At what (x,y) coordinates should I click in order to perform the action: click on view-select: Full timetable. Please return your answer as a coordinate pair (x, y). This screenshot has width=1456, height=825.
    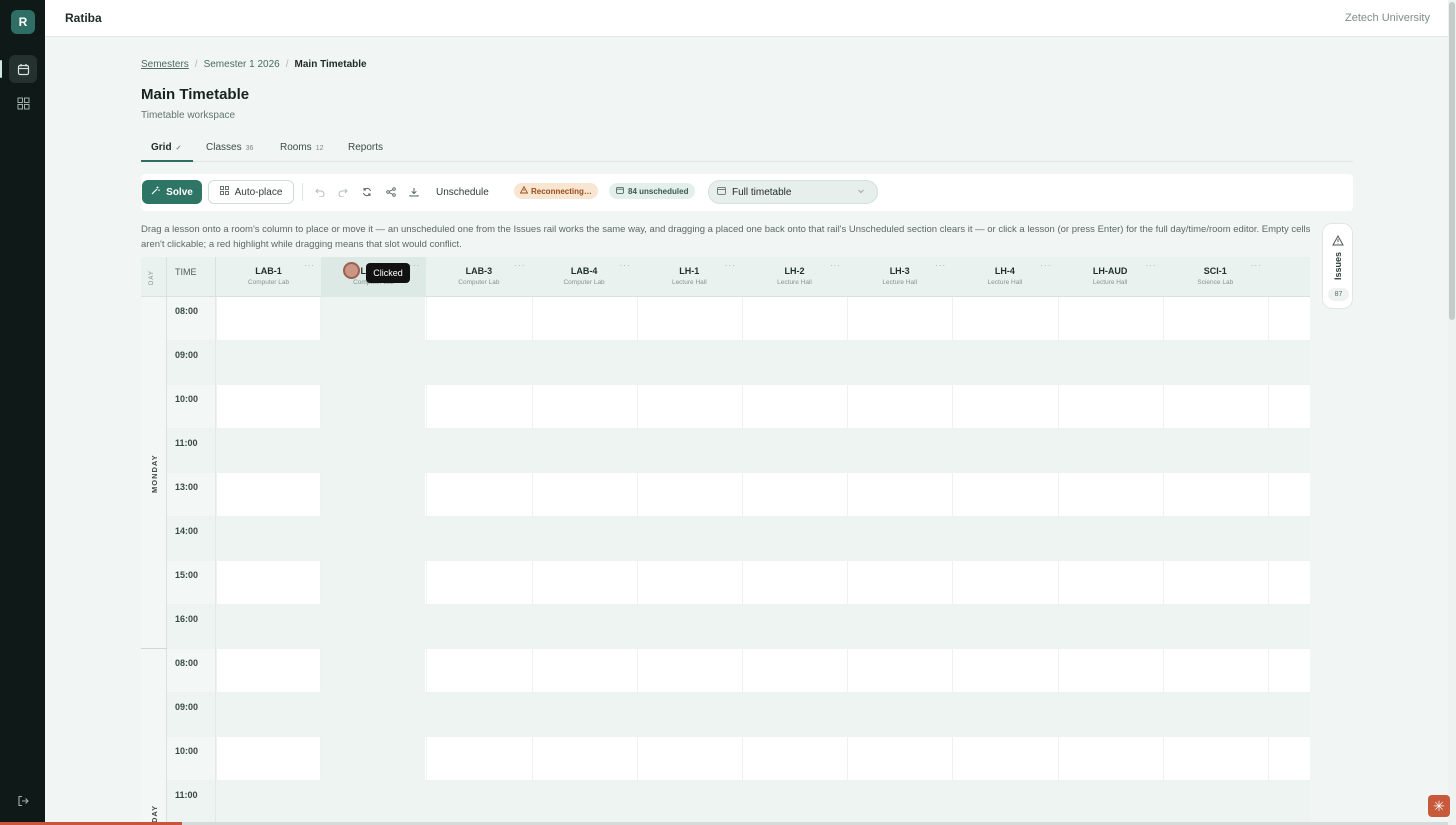
    Looking at the image, I should click on (793, 192).